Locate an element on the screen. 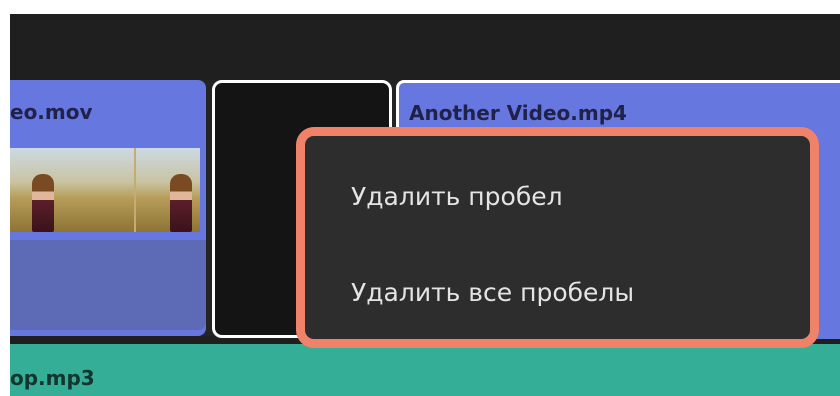 The height and width of the screenshot is (396, 840). menu-item-delete-all-gaps: Удалить все пробелы is located at coordinates (492, 292).